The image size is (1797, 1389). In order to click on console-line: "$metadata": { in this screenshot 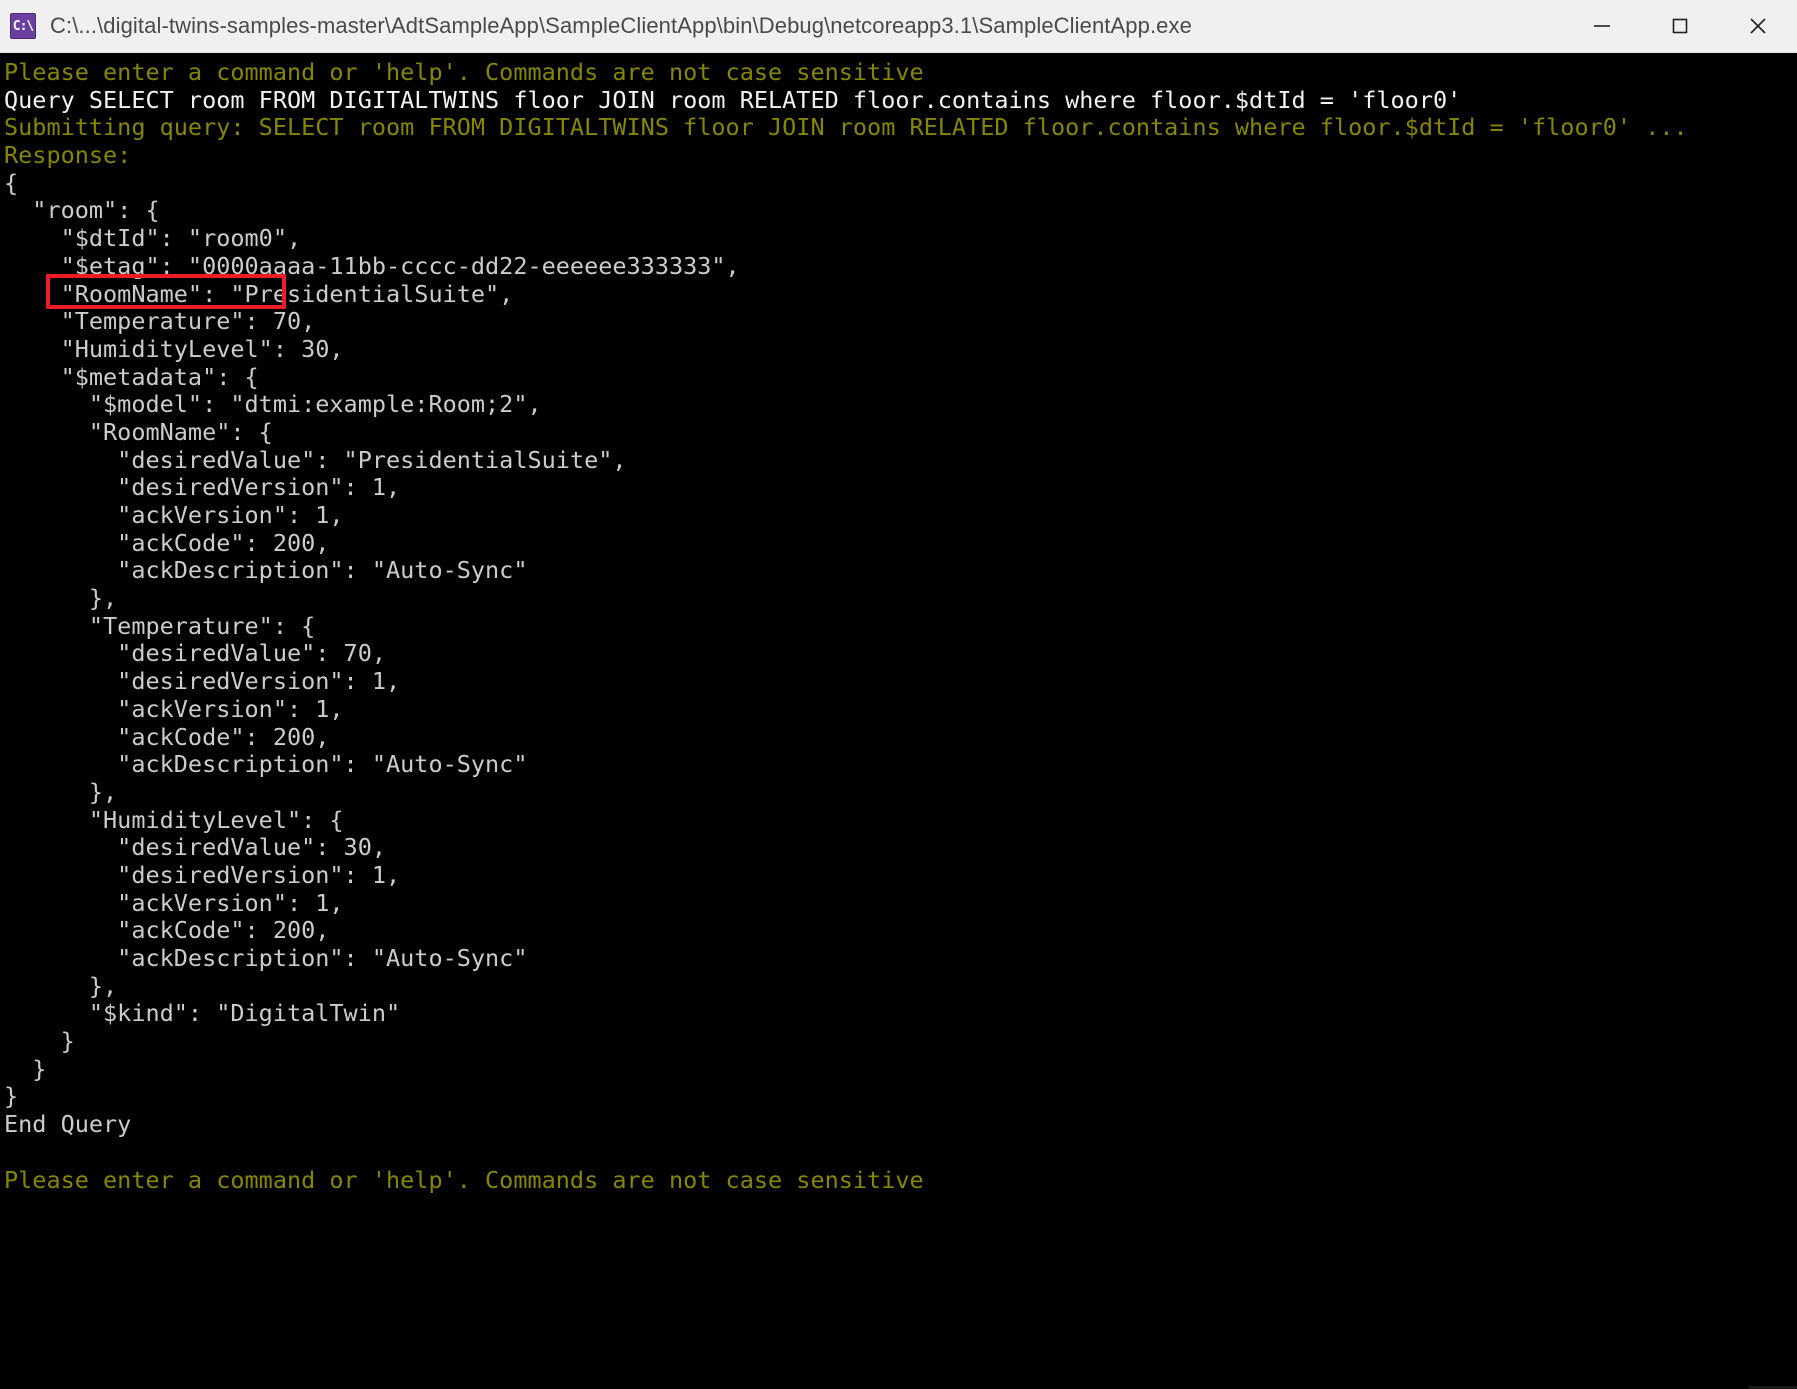, I will do `click(131, 376)`.